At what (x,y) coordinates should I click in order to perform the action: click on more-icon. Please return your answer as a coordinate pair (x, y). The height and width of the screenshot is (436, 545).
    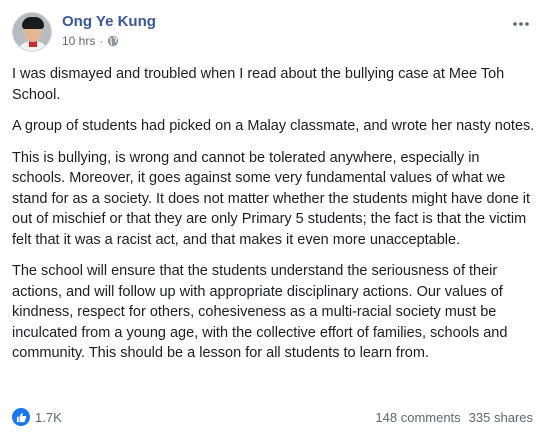
    Looking at the image, I should click on (521, 24).